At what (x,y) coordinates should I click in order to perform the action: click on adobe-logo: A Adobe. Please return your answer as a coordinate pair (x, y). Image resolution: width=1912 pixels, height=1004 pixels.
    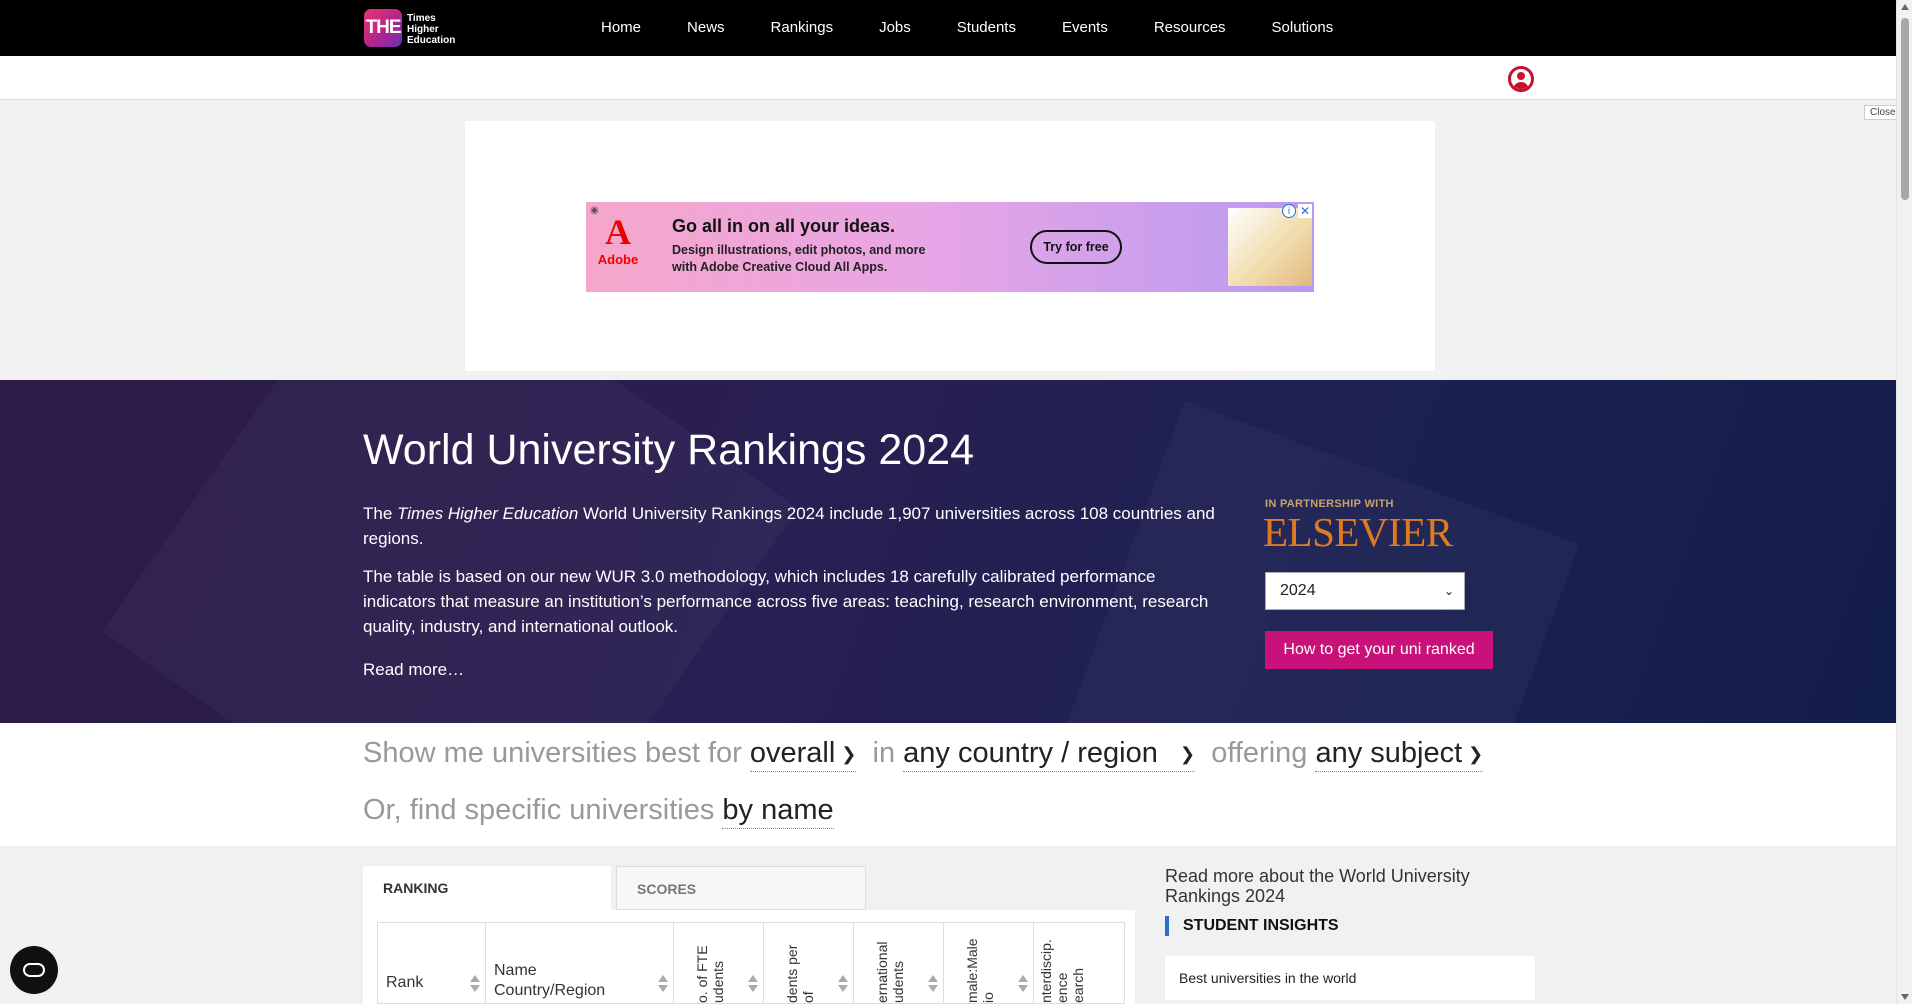
    Looking at the image, I should click on (618, 247).